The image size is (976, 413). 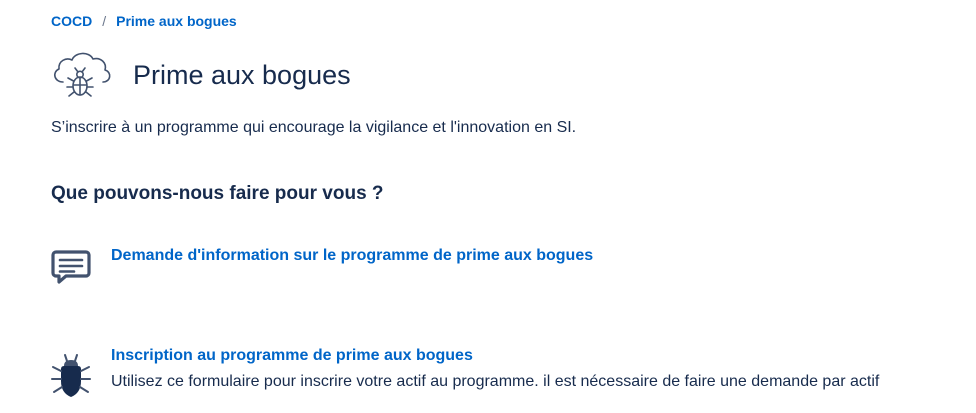 I want to click on portal-header: Prime aux bogues, so click(x=200, y=75).